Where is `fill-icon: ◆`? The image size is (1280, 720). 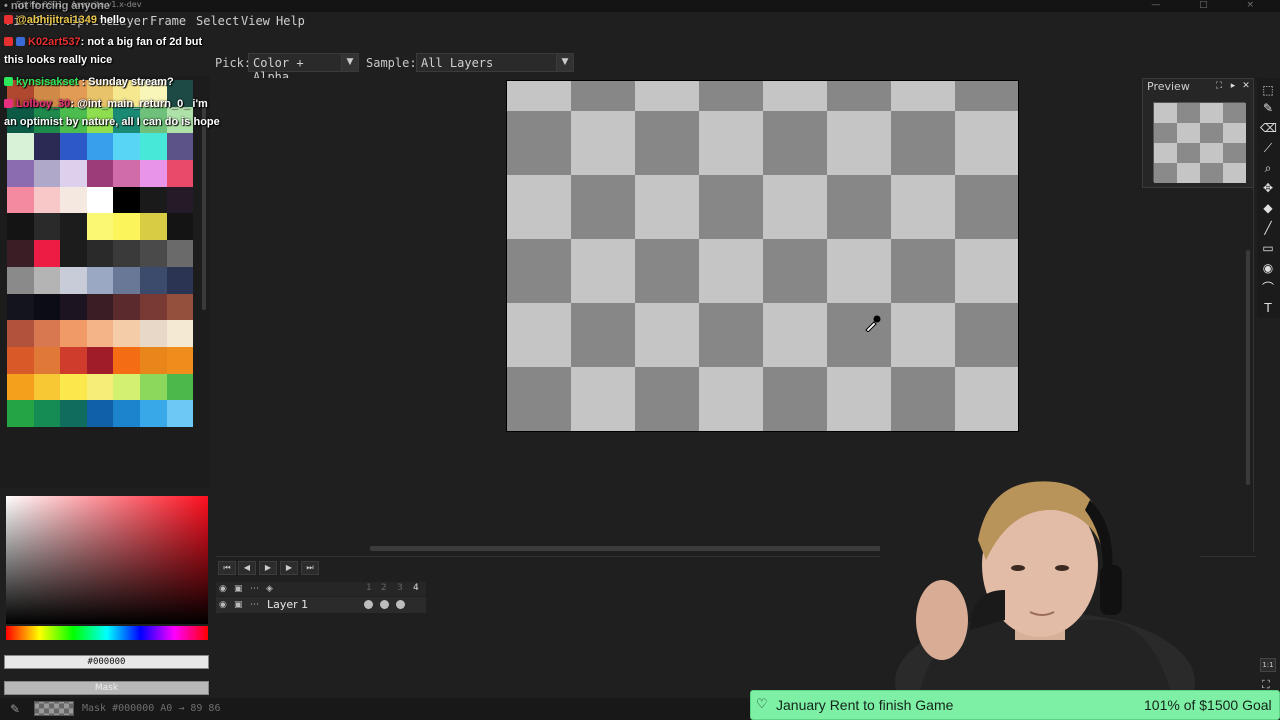
fill-icon: ◆ is located at coordinates (1268, 208).